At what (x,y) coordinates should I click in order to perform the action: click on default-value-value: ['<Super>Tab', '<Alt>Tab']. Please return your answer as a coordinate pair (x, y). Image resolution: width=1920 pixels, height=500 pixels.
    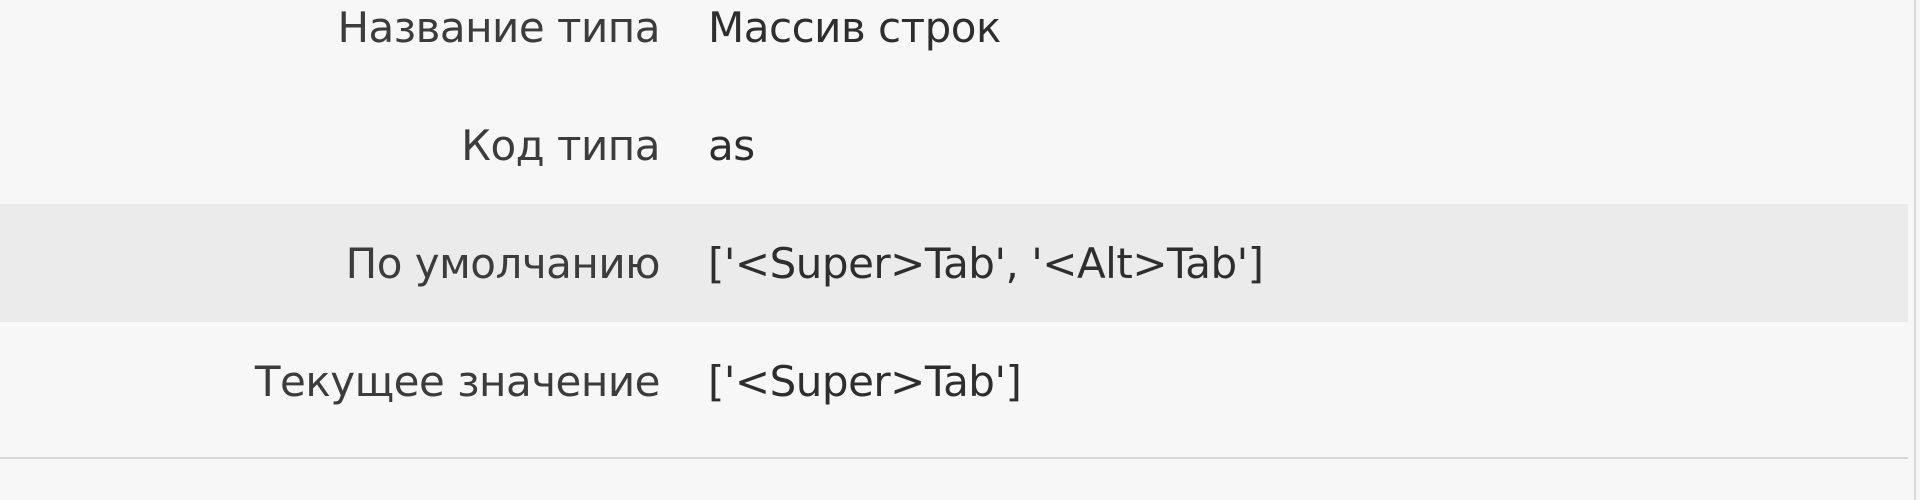
    Looking at the image, I should click on (986, 263).